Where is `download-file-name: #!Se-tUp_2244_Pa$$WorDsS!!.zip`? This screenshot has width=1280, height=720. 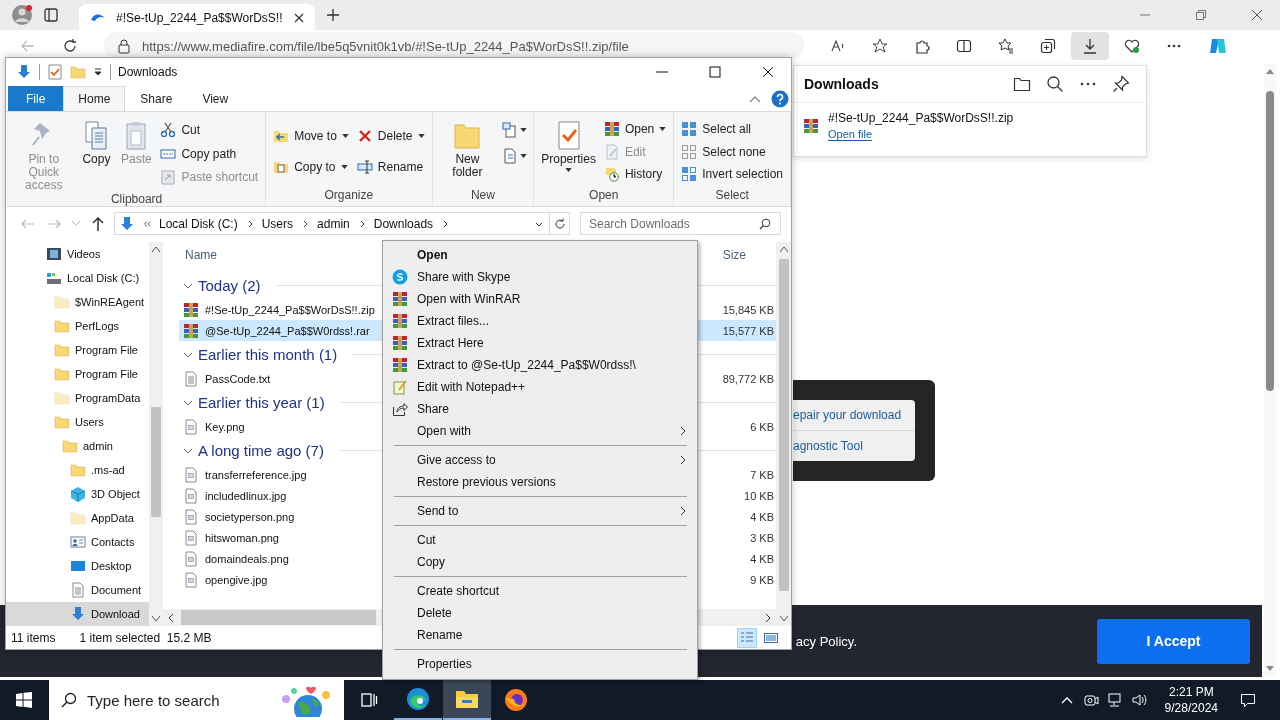 download-file-name: #!Se-tUp_2244_Pa$$WorDsS!!.zip is located at coordinates (921, 118).